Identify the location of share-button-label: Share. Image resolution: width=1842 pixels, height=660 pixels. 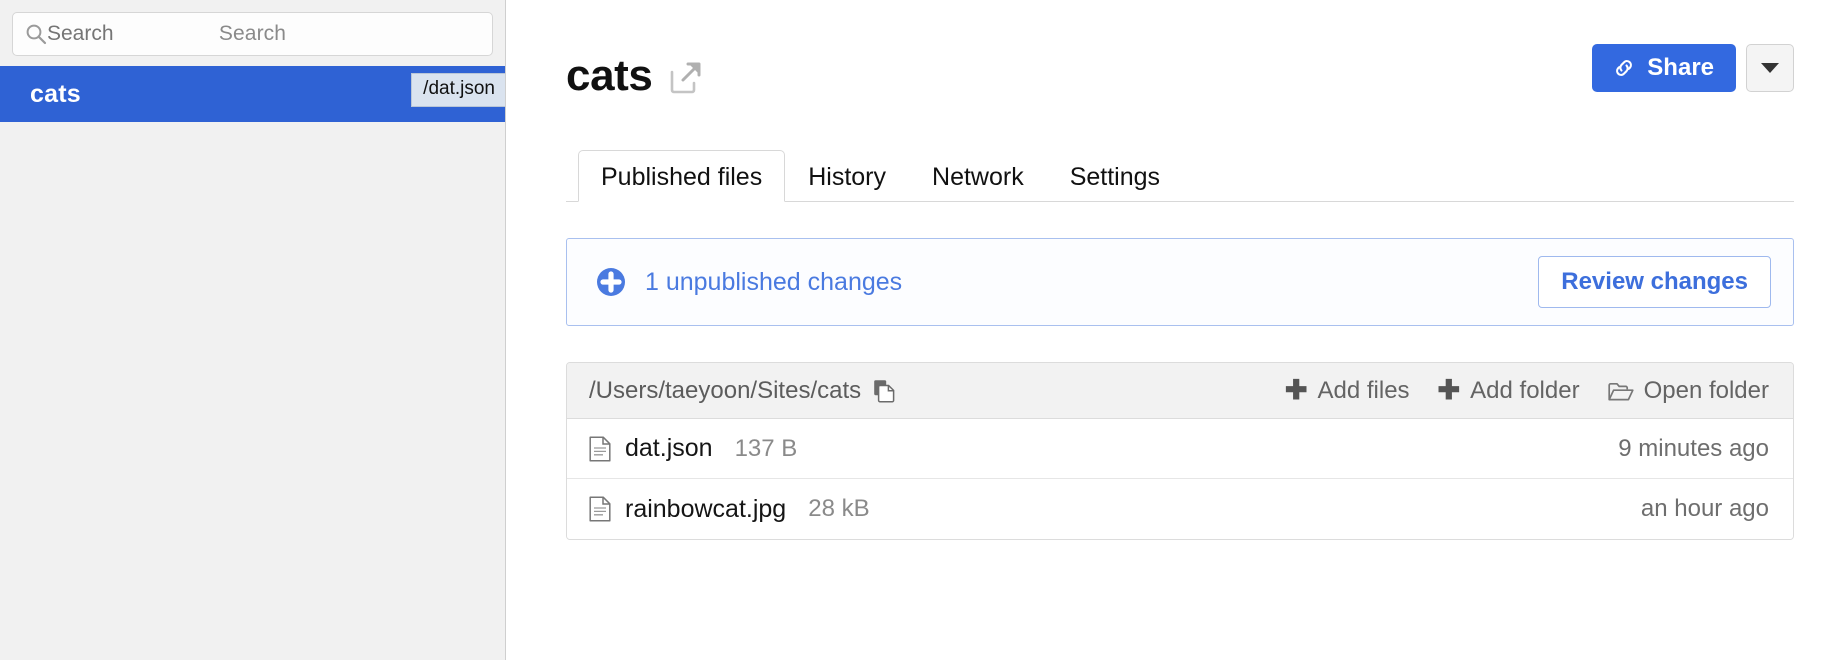
(1680, 67).